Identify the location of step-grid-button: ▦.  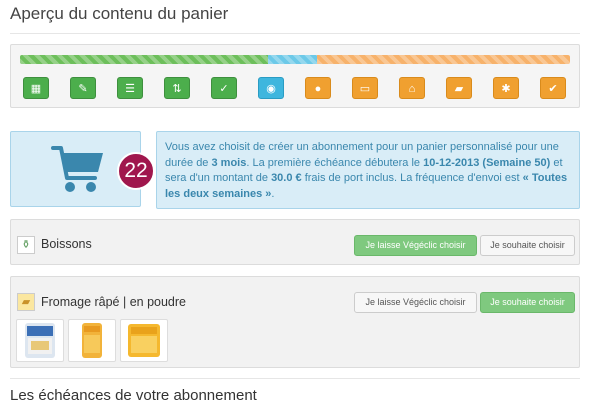
(36, 88).